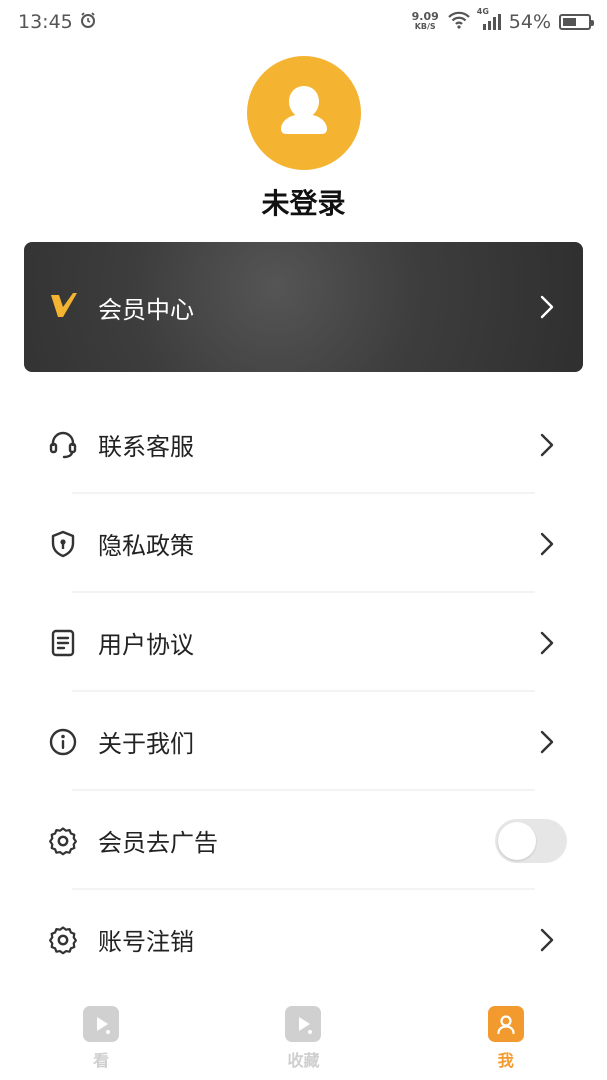  Describe the element at coordinates (459, 22) in the screenshot. I see `wifi-icon` at that location.